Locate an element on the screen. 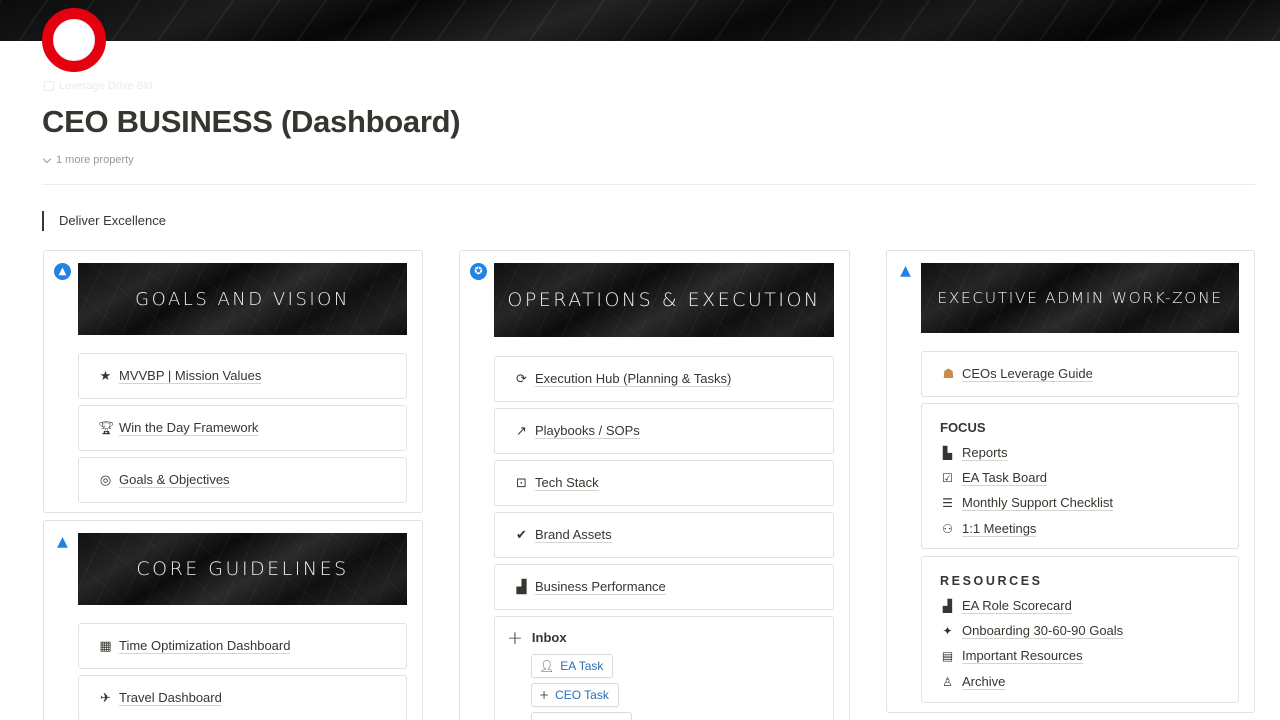 The image size is (1280, 720). target-icon: ◎ is located at coordinates (105, 480).